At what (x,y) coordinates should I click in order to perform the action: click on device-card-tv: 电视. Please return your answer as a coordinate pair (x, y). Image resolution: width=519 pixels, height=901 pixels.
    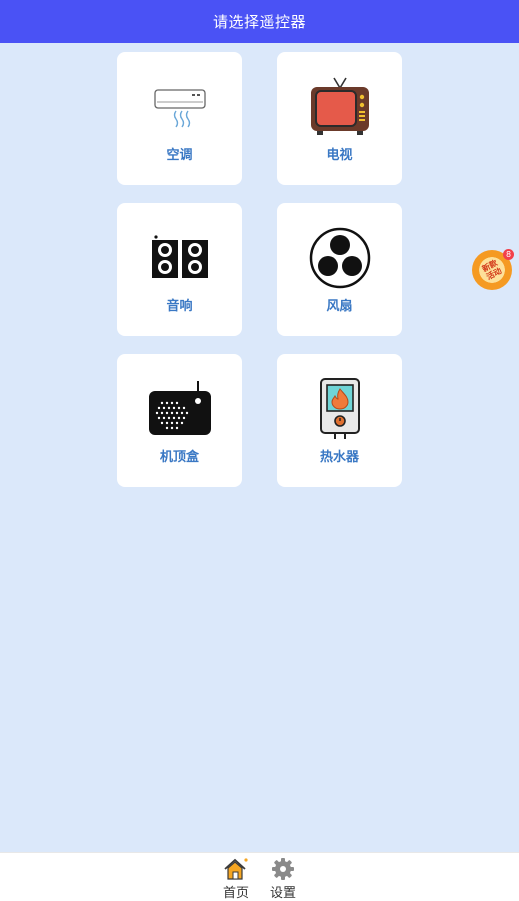
    Looking at the image, I should click on (339, 118).